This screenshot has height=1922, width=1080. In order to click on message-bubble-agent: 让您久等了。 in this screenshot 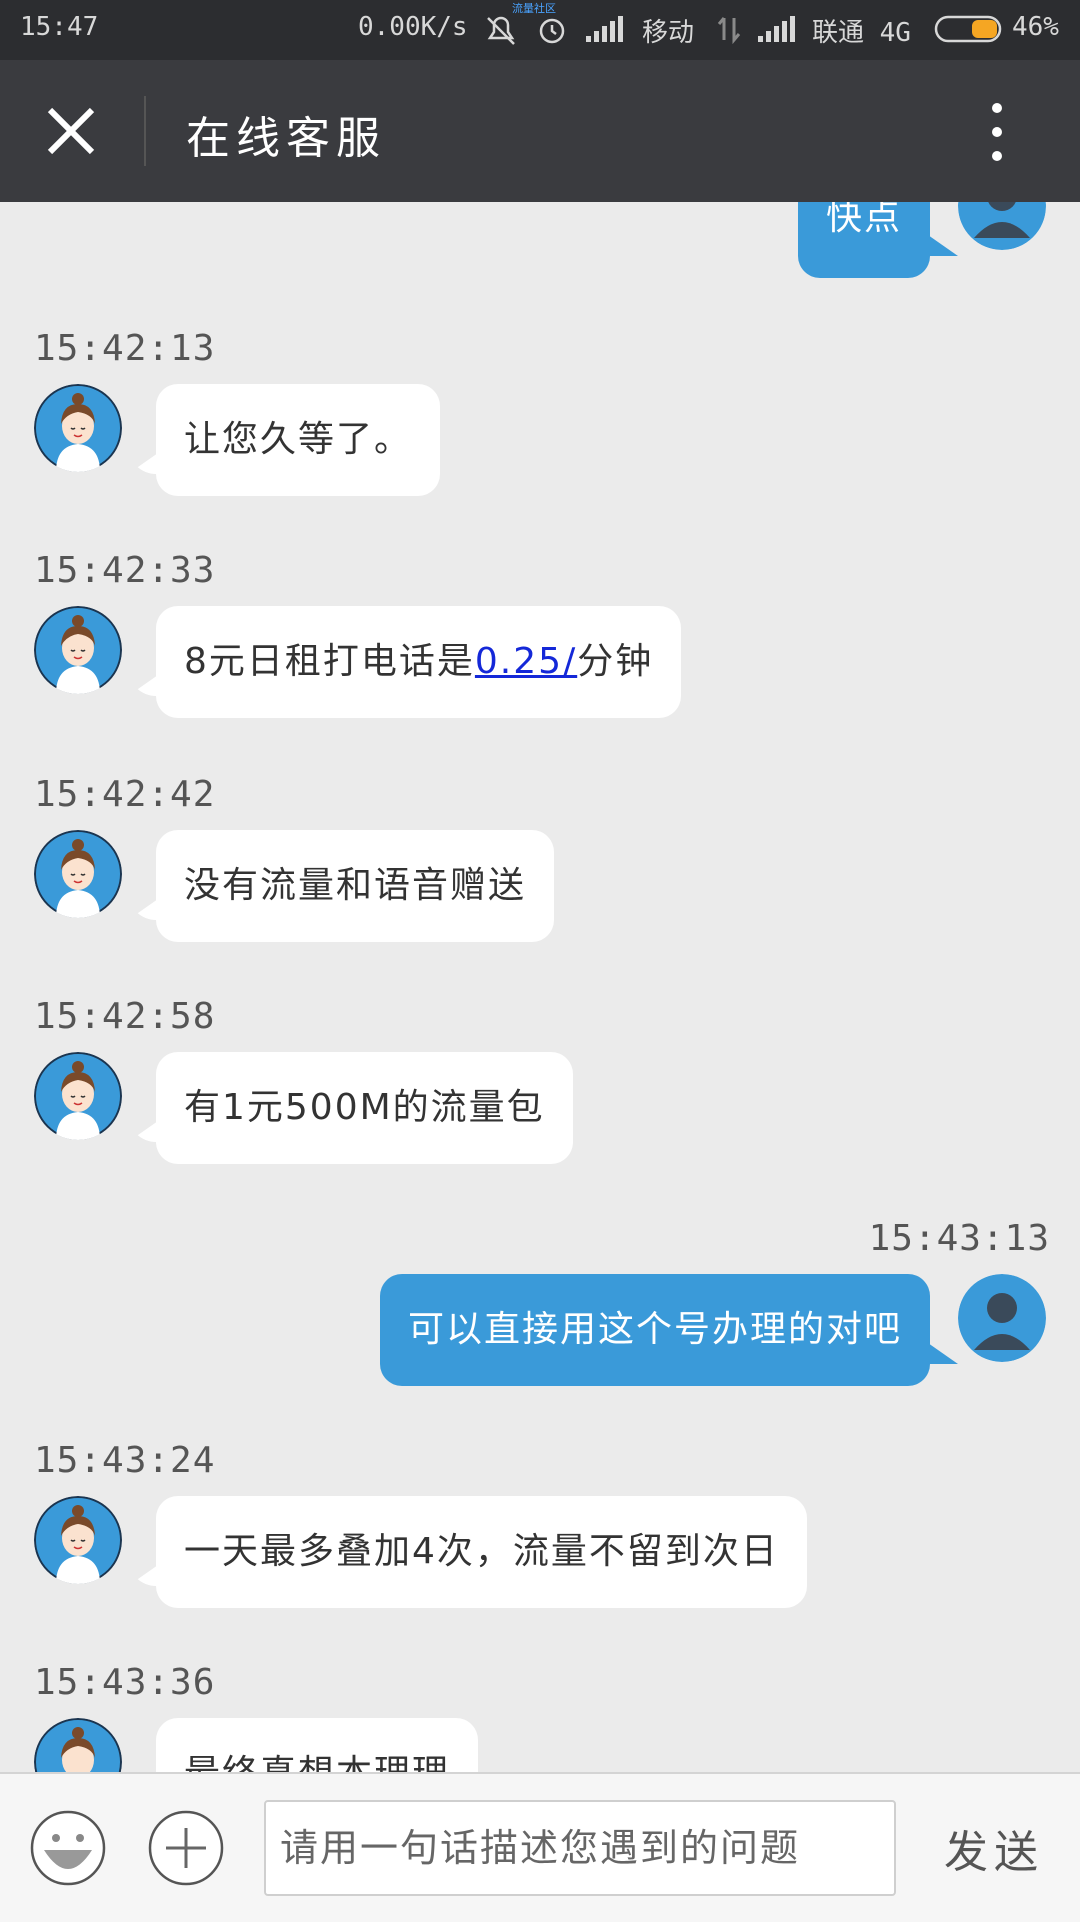, I will do `click(298, 440)`.